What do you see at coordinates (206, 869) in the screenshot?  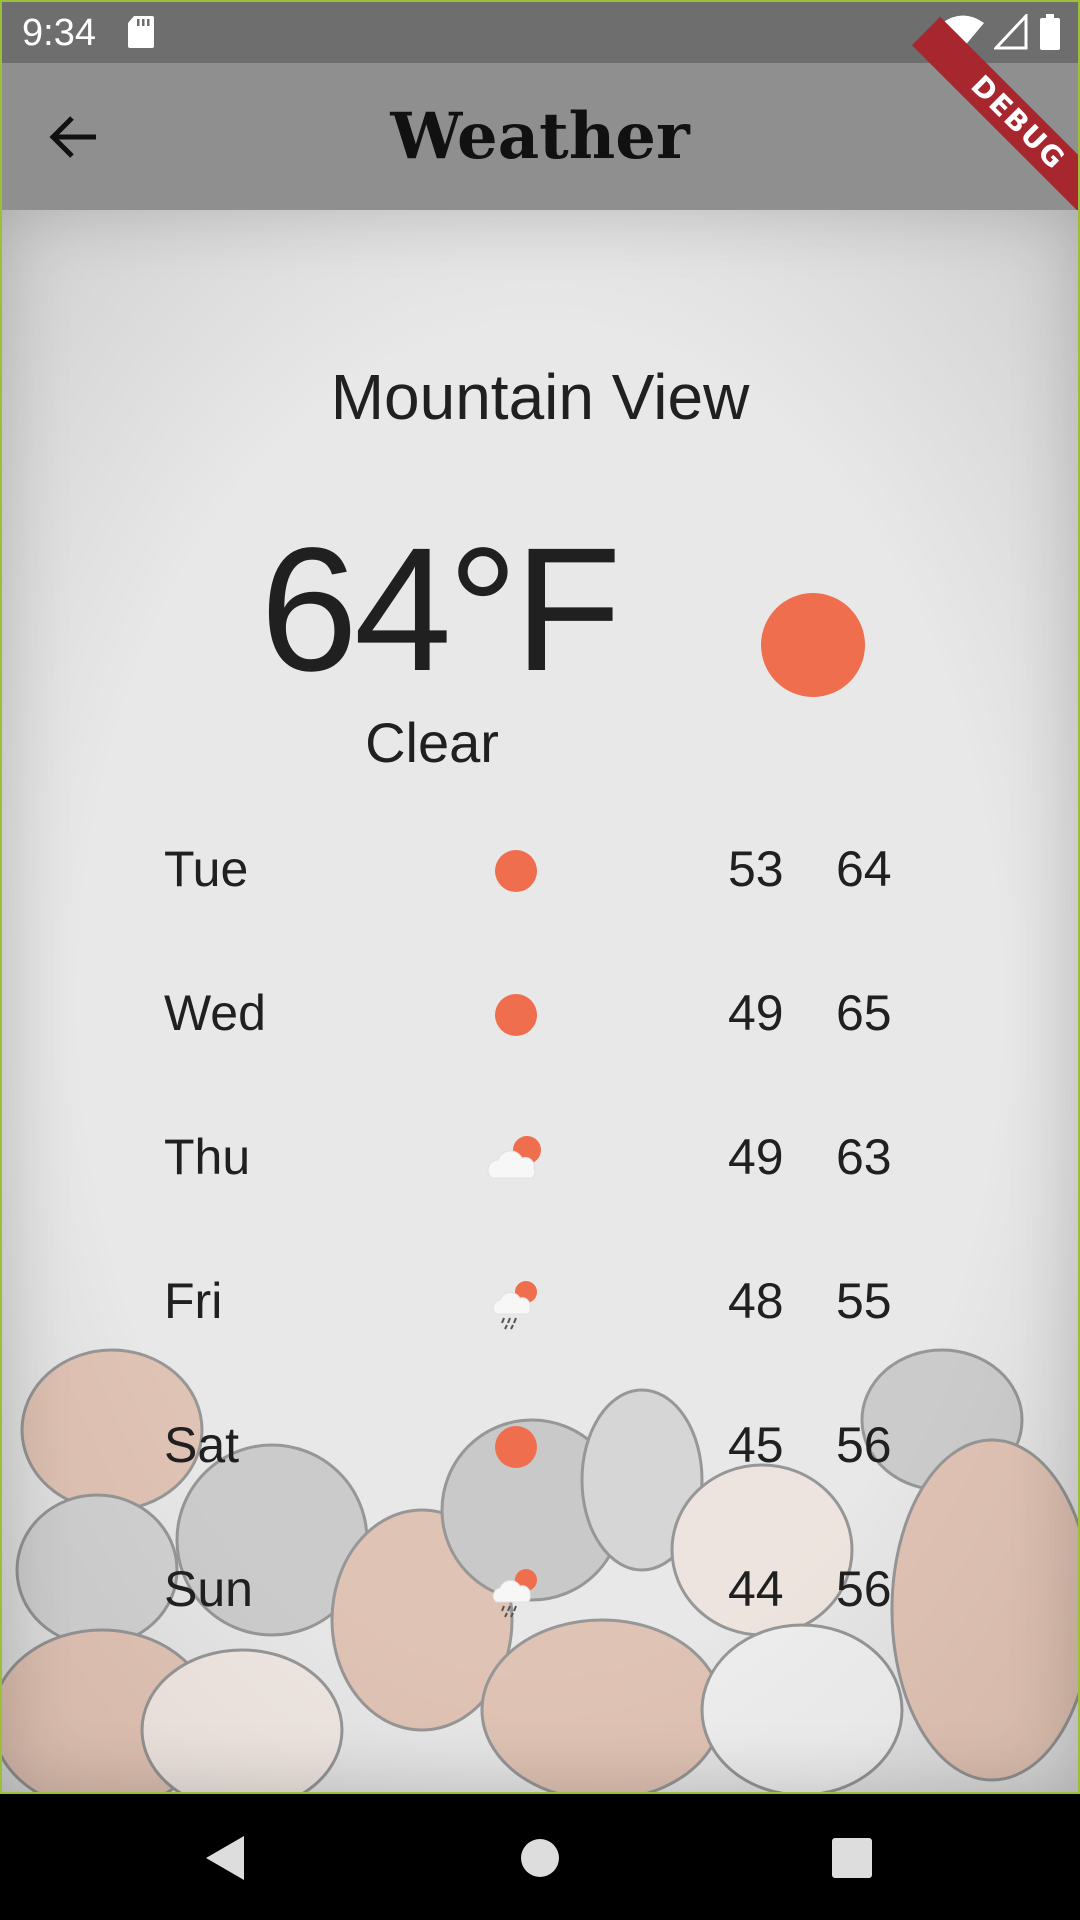 I see `forecast-day: Tue` at bounding box center [206, 869].